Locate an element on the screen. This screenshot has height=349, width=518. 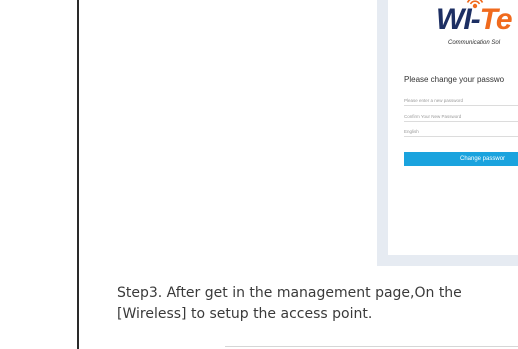
change-password-button: Change passwor is located at coordinates (461, 159).